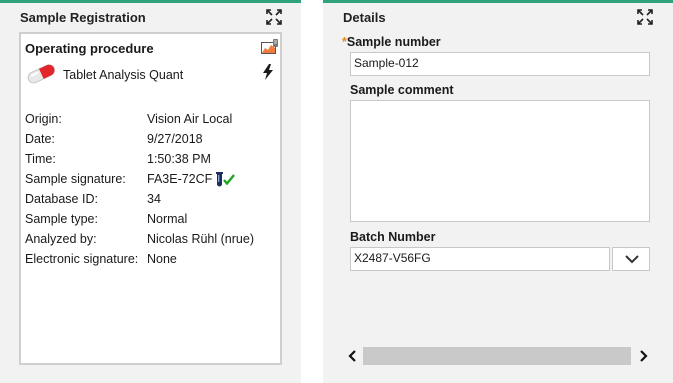  I want to click on vial-icon, so click(219, 179).